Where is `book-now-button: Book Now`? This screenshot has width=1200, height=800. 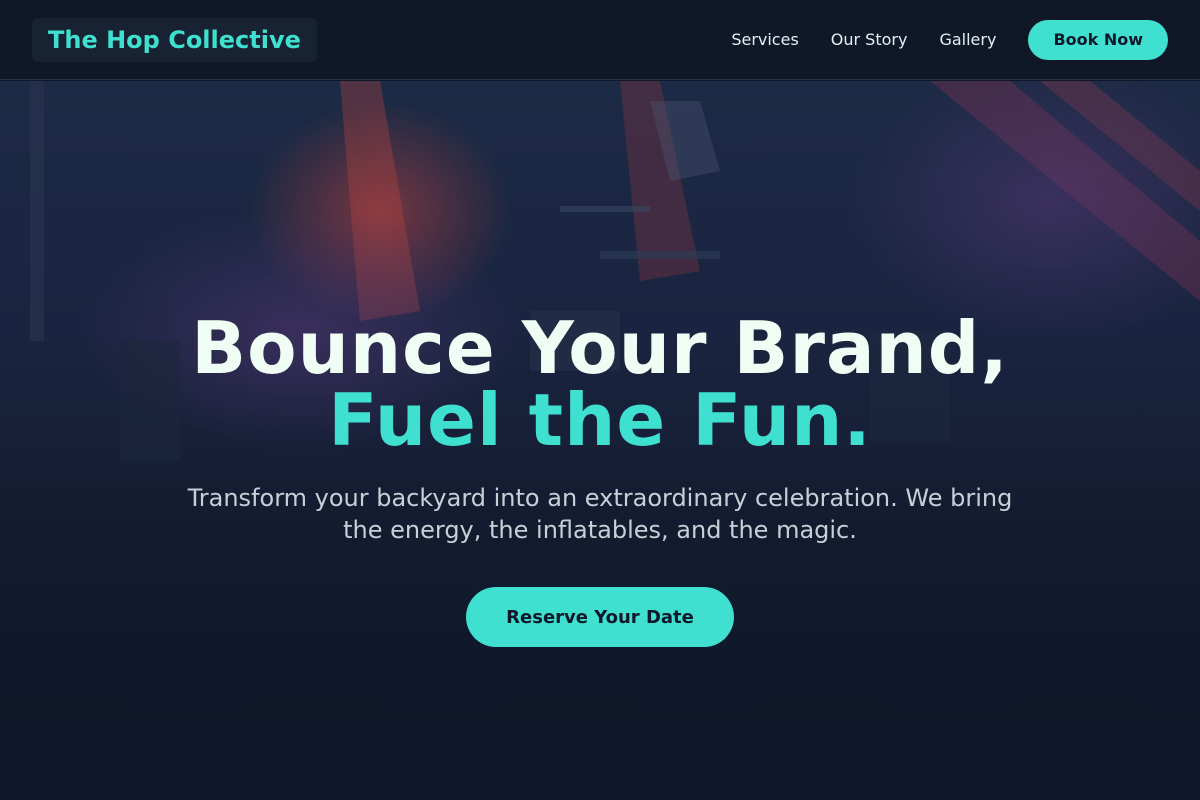 book-now-button: Book Now is located at coordinates (1098, 39).